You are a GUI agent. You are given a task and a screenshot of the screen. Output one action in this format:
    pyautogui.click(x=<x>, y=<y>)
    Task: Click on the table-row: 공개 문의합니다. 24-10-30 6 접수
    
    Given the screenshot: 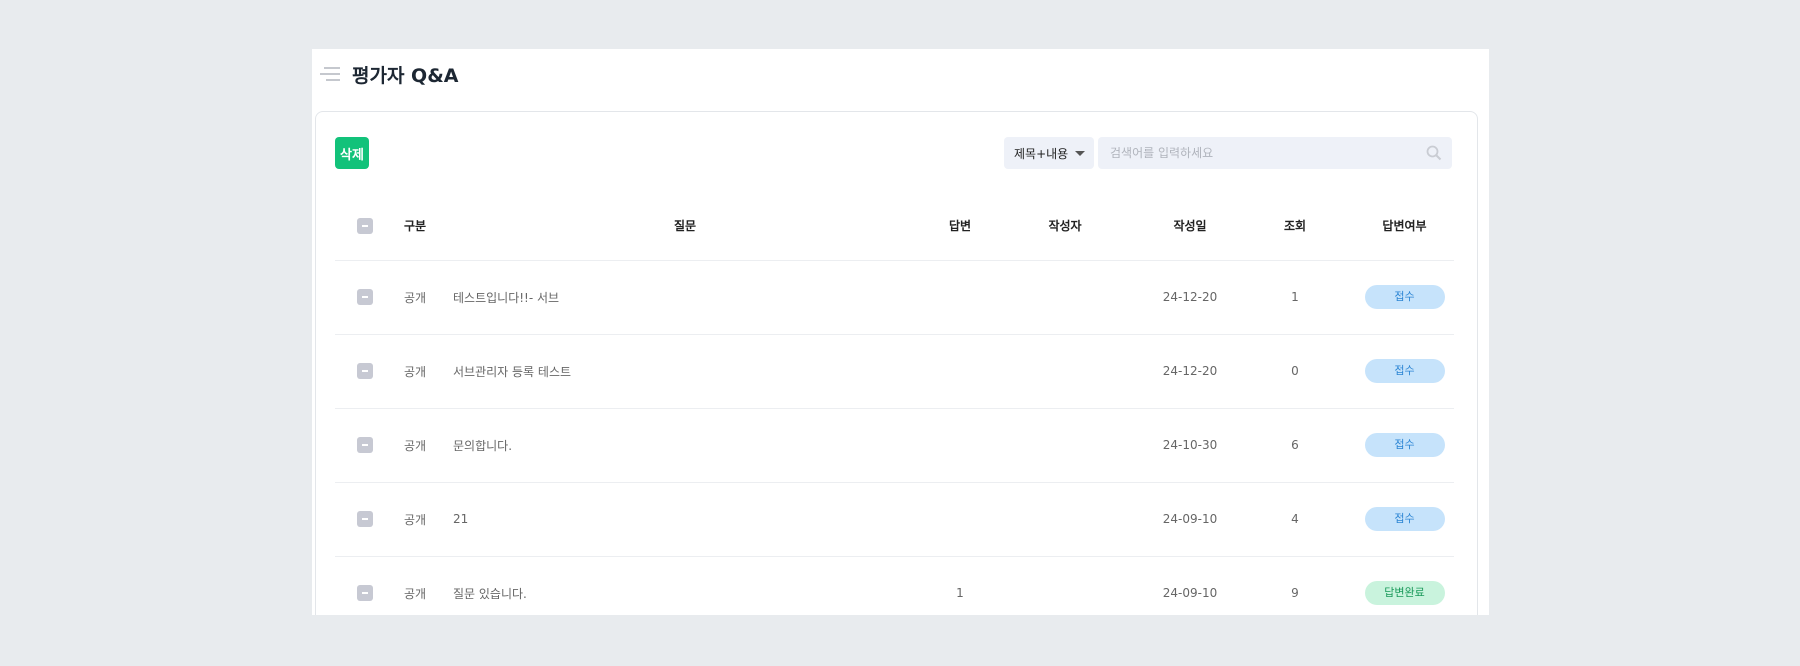 What is the action you would take?
    pyautogui.click(x=894, y=445)
    